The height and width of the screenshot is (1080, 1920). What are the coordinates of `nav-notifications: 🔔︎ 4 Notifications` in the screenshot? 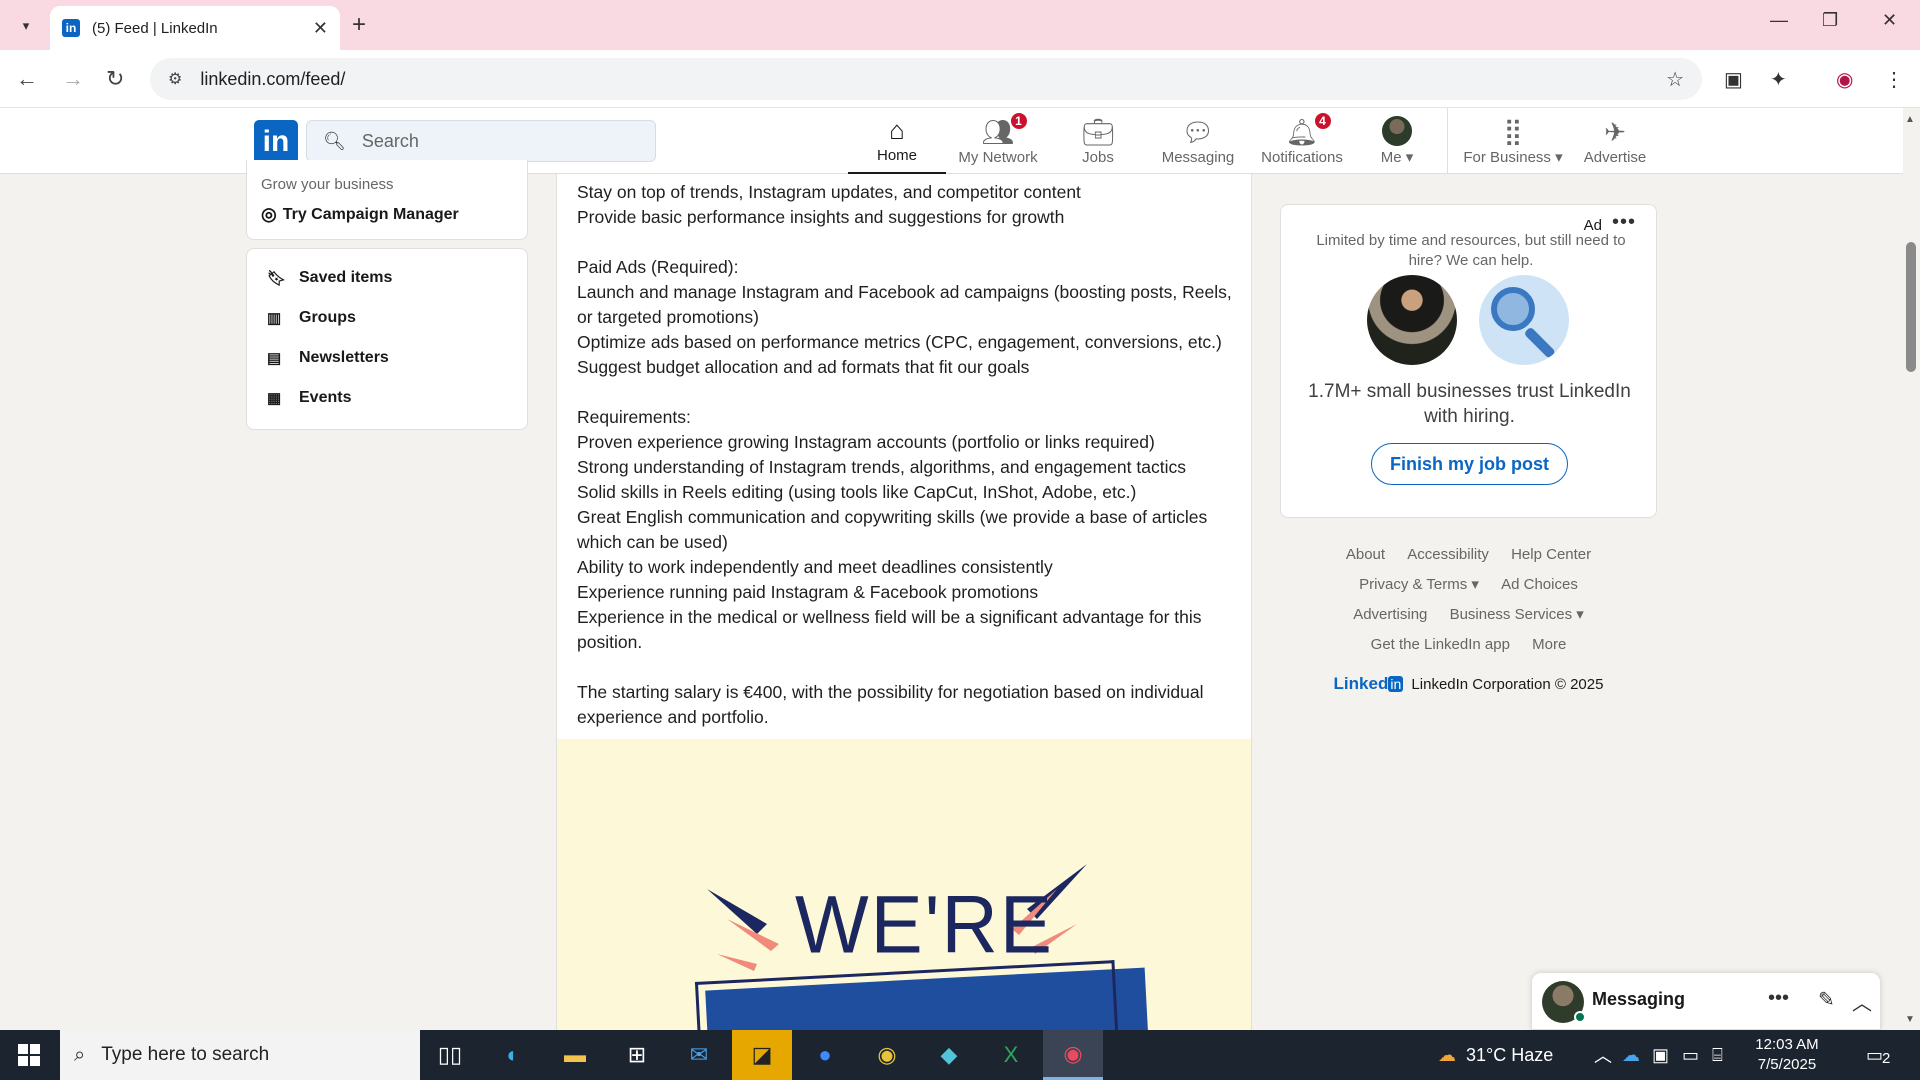 It's located at (1302, 141).